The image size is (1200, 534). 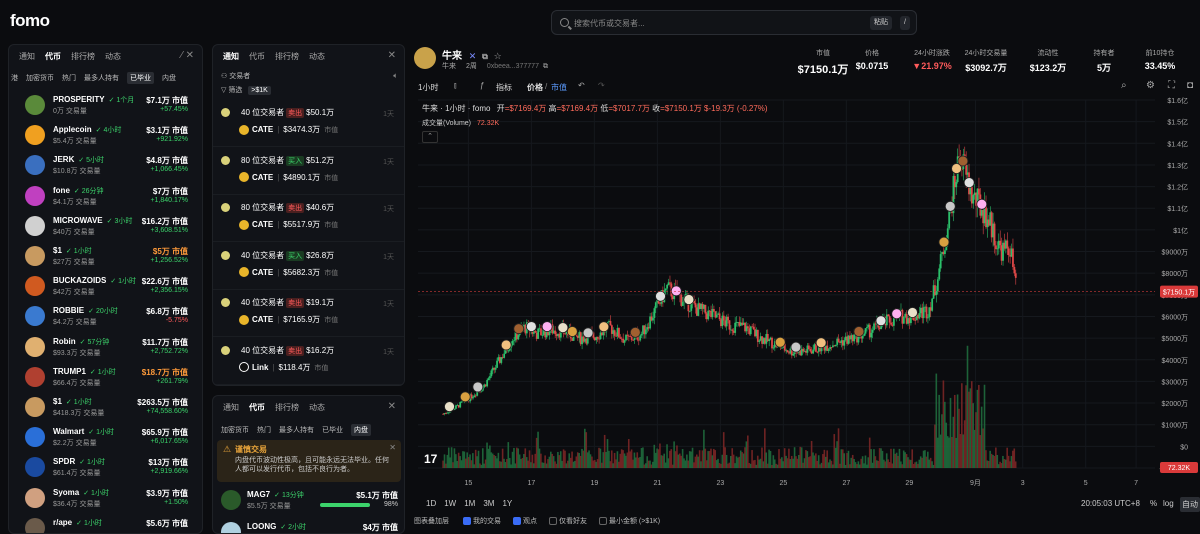 I want to click on candle-type-icon: ⫾, so click(x=455, y=86).